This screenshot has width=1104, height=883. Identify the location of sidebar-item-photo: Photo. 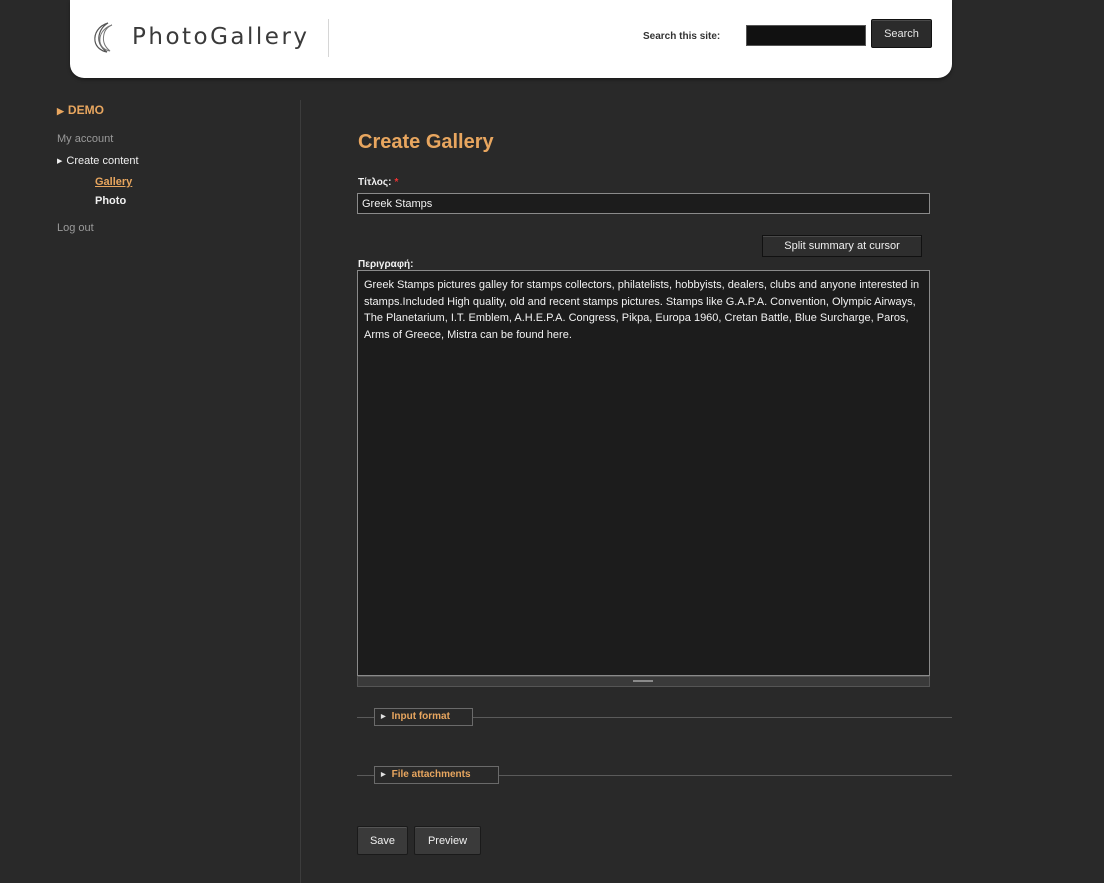
(110, 201).